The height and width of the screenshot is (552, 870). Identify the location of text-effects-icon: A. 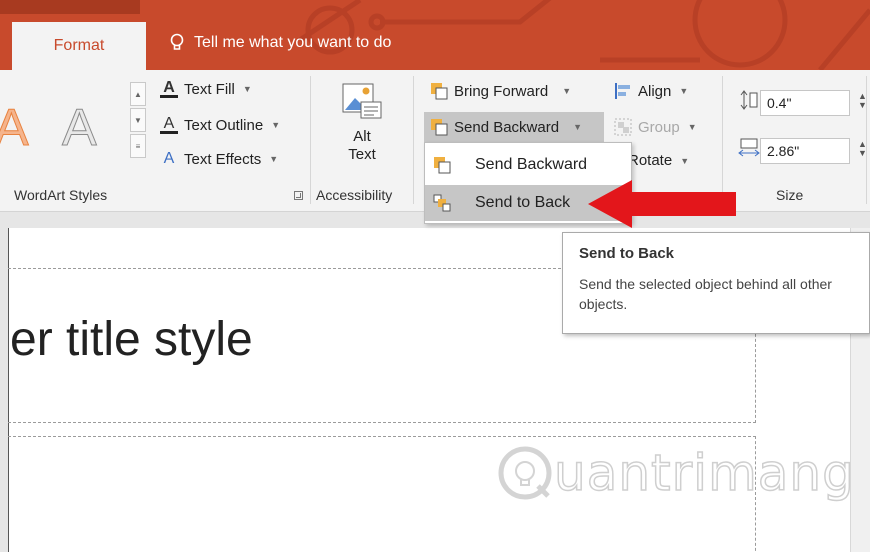
(169, 158).